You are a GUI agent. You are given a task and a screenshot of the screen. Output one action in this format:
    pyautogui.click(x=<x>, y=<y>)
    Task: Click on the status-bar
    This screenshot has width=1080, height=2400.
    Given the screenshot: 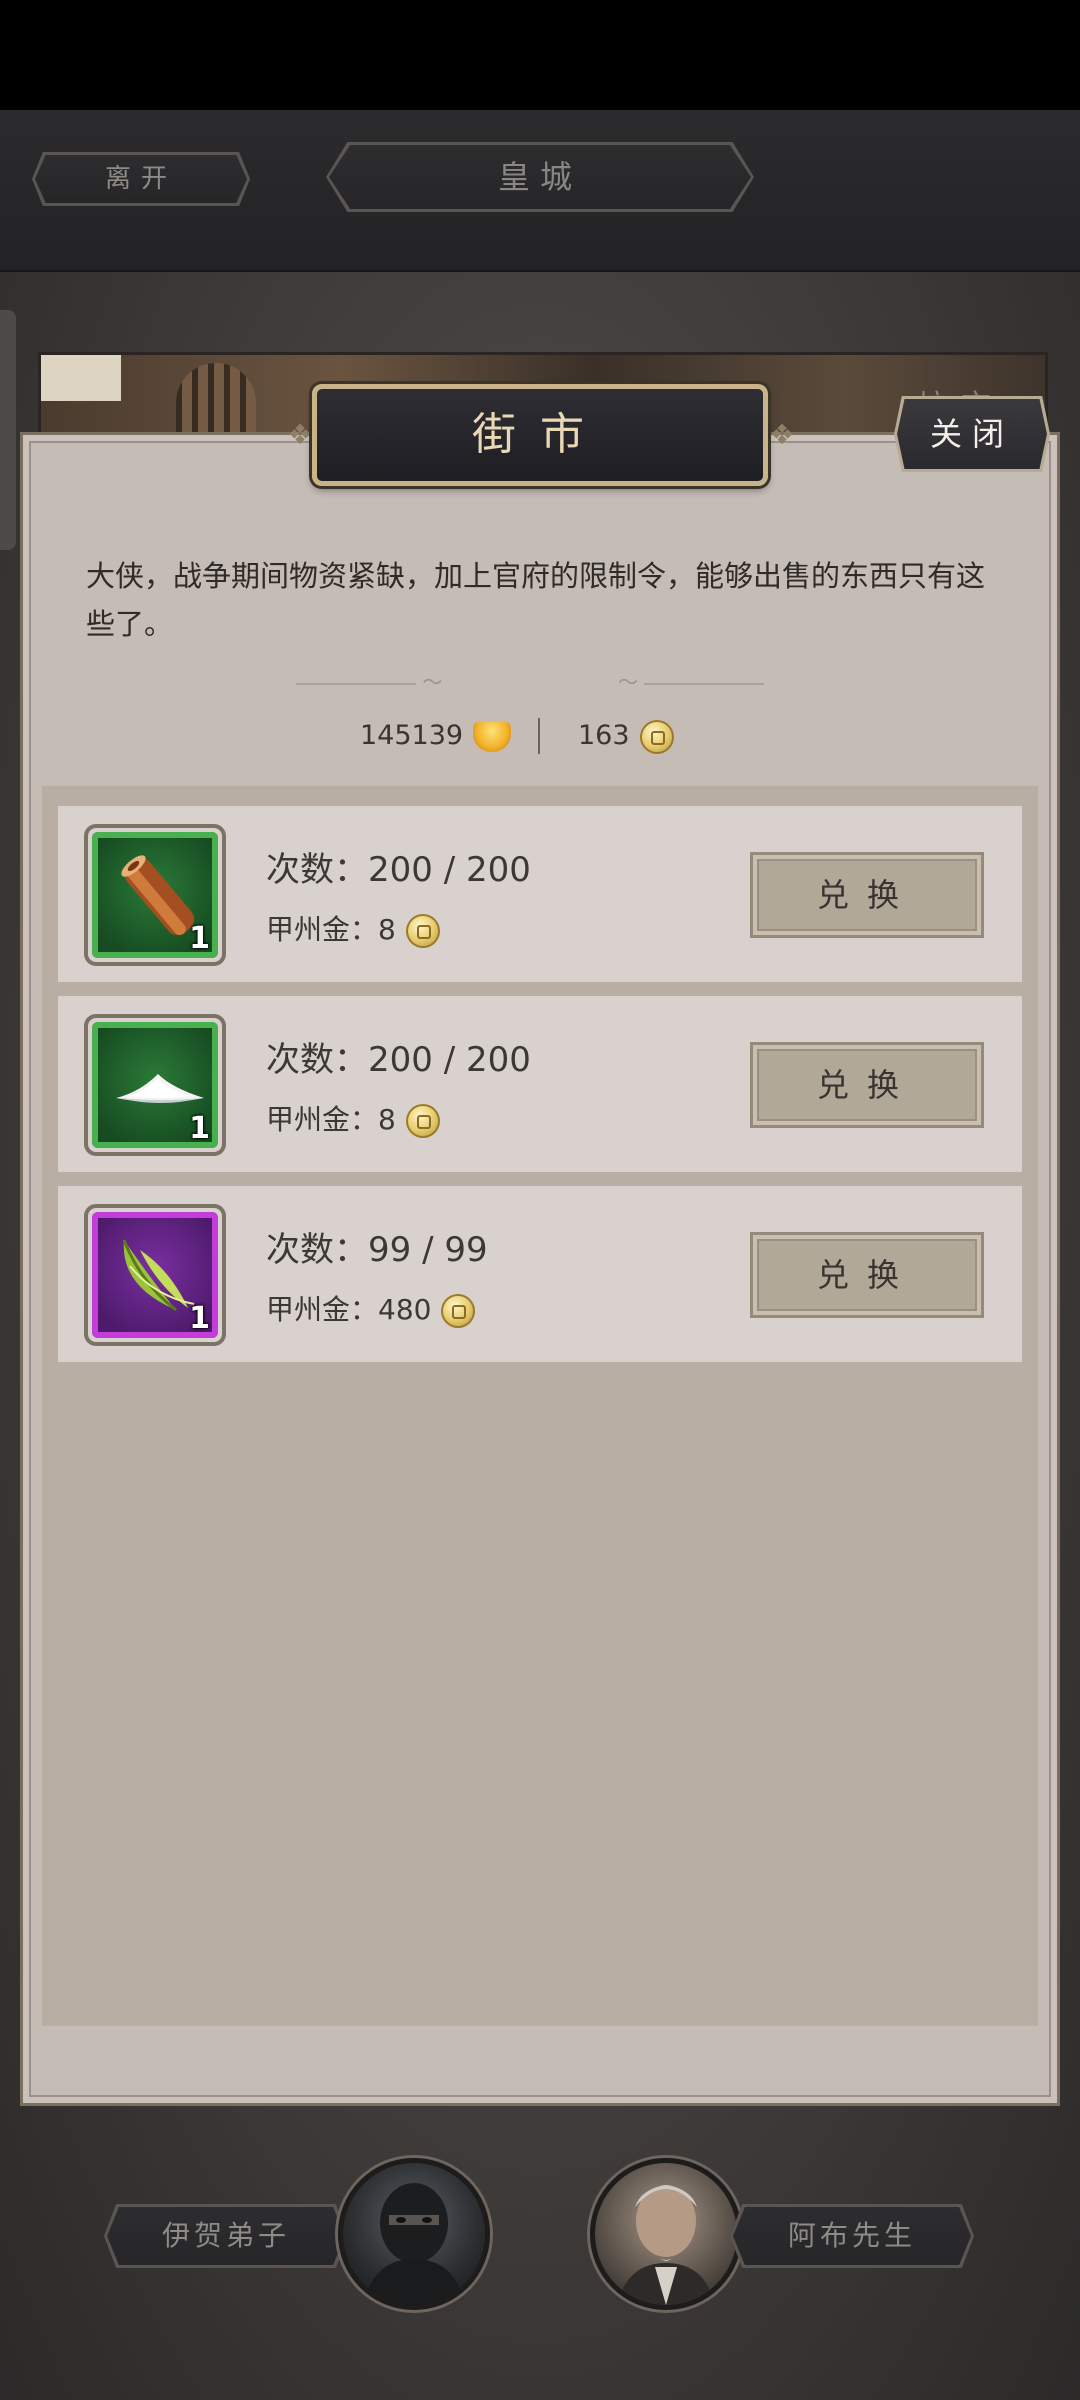 What is the action you would take?
    pyautogui.click(x=540, y=55)
    